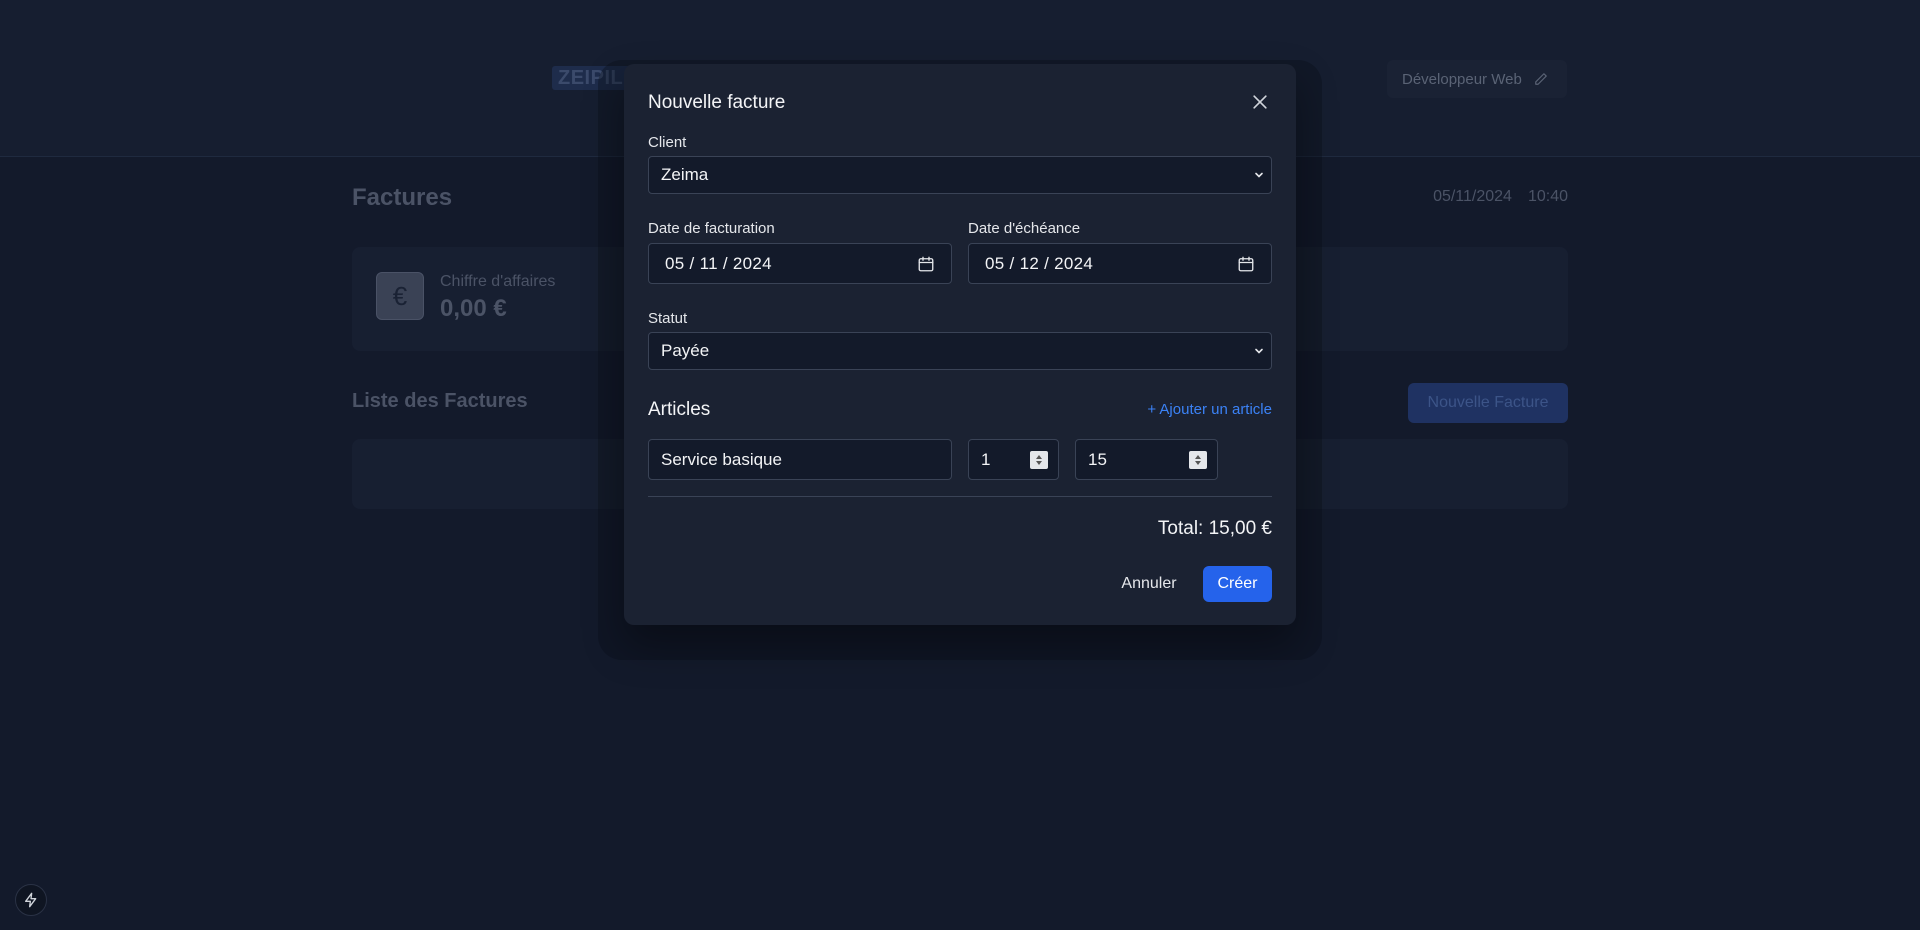 This screenshot has width=1920, height=930. Describe the element at coordinates (1149, 584) in the screenshot. I see `cancel-button: Annuler` at that location.